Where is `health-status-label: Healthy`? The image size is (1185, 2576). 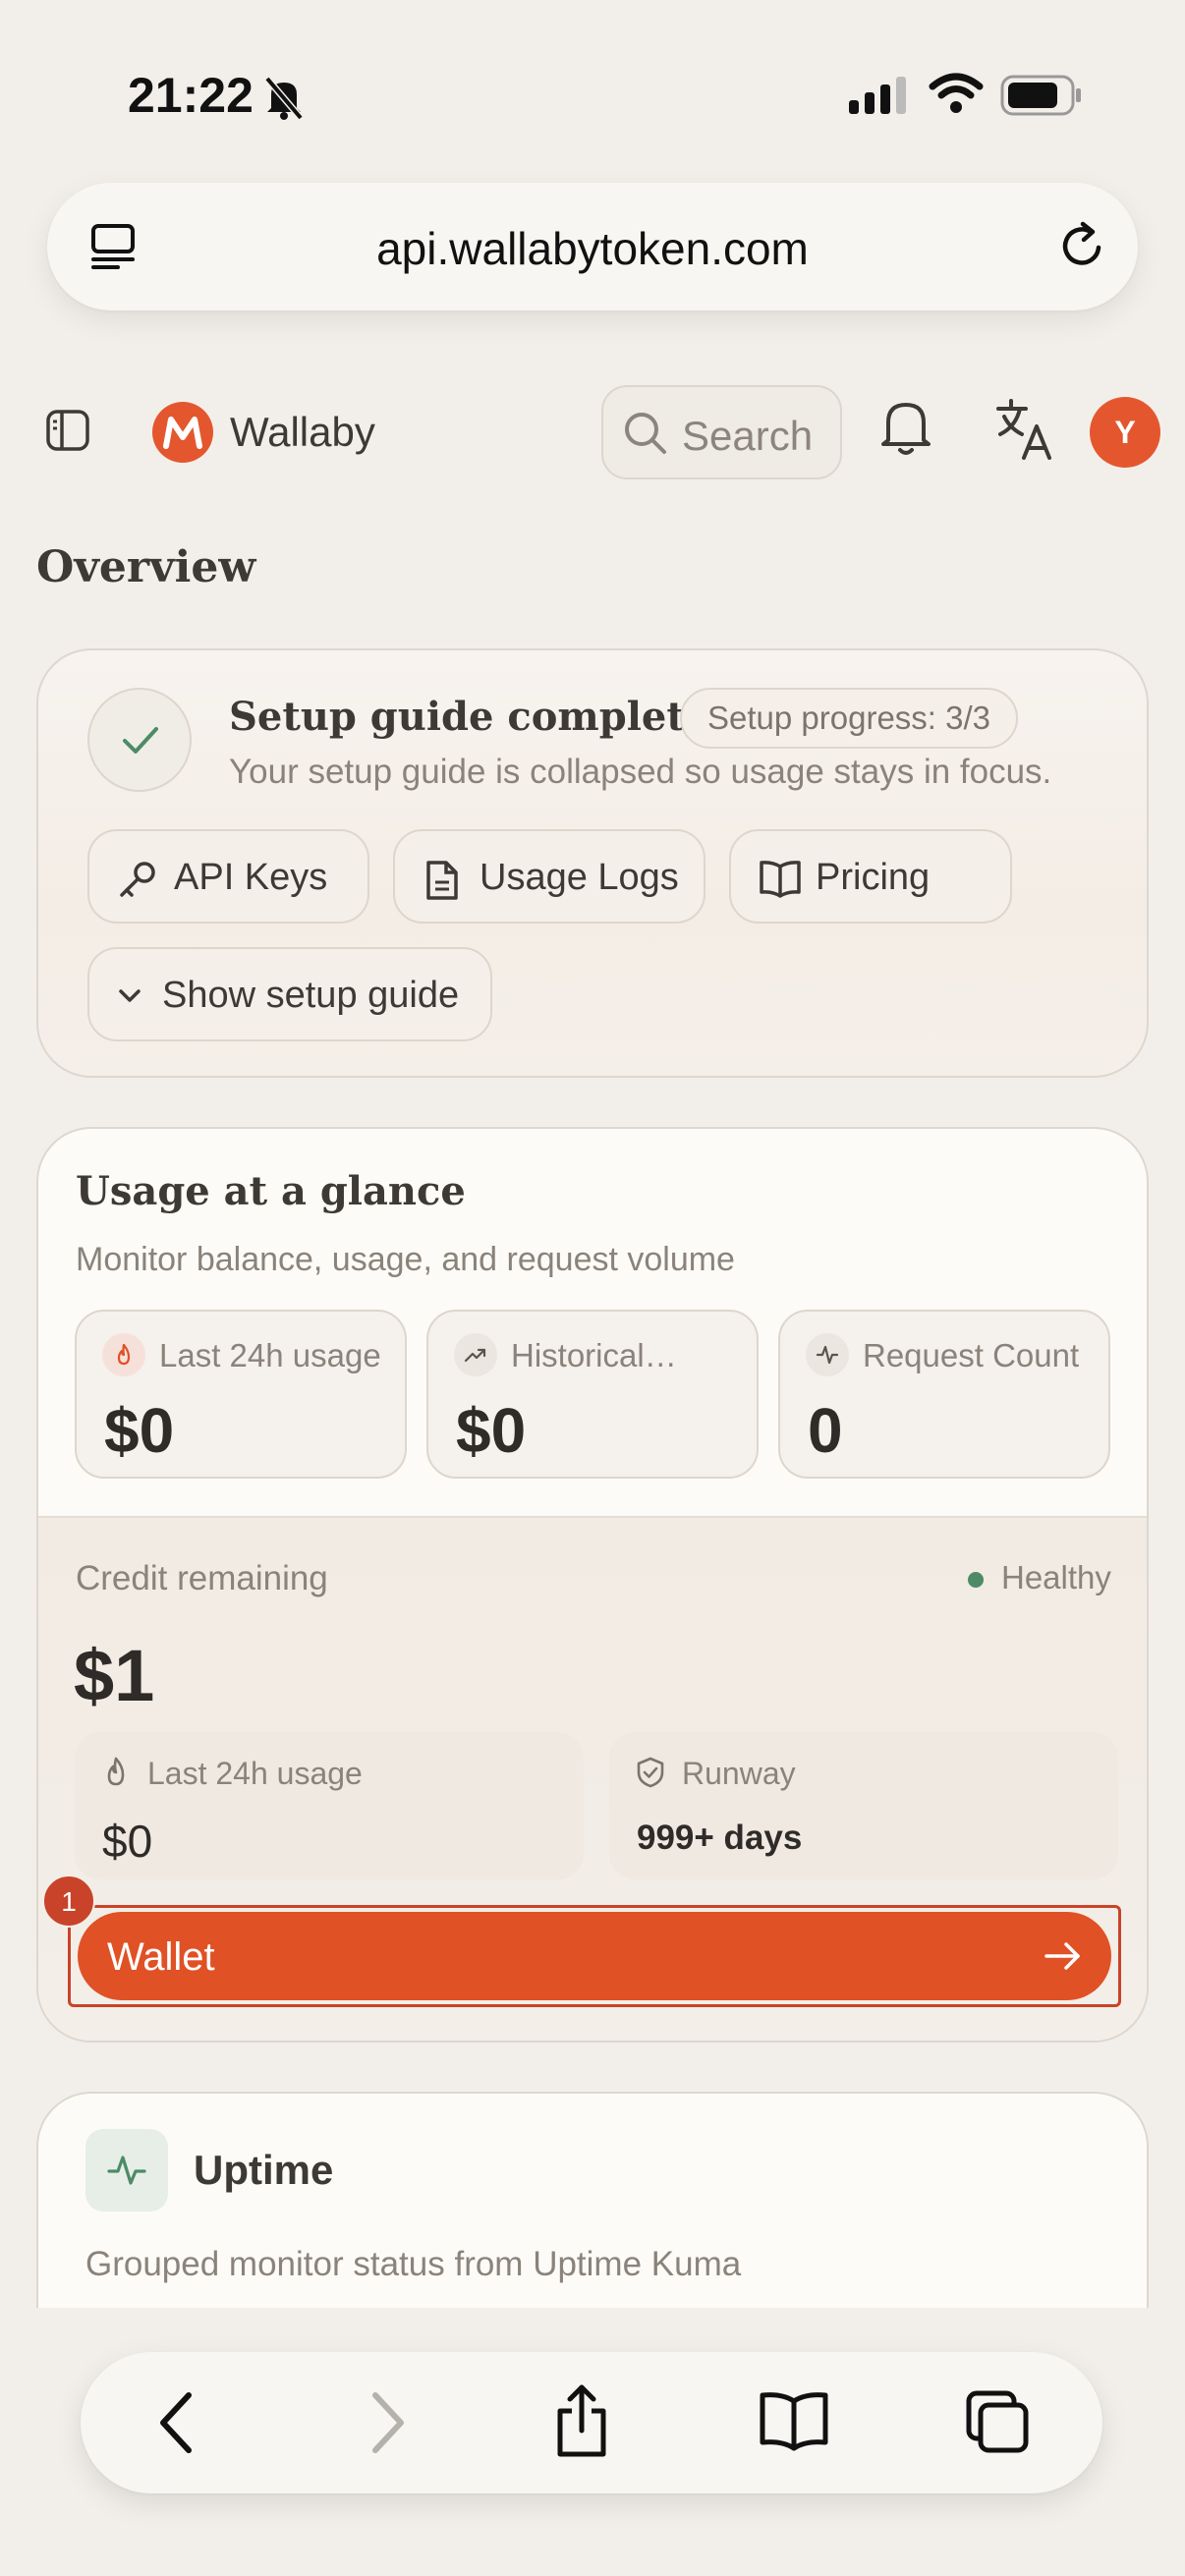 health-status-label: Healthy is located at coordinates (1056, 1577).